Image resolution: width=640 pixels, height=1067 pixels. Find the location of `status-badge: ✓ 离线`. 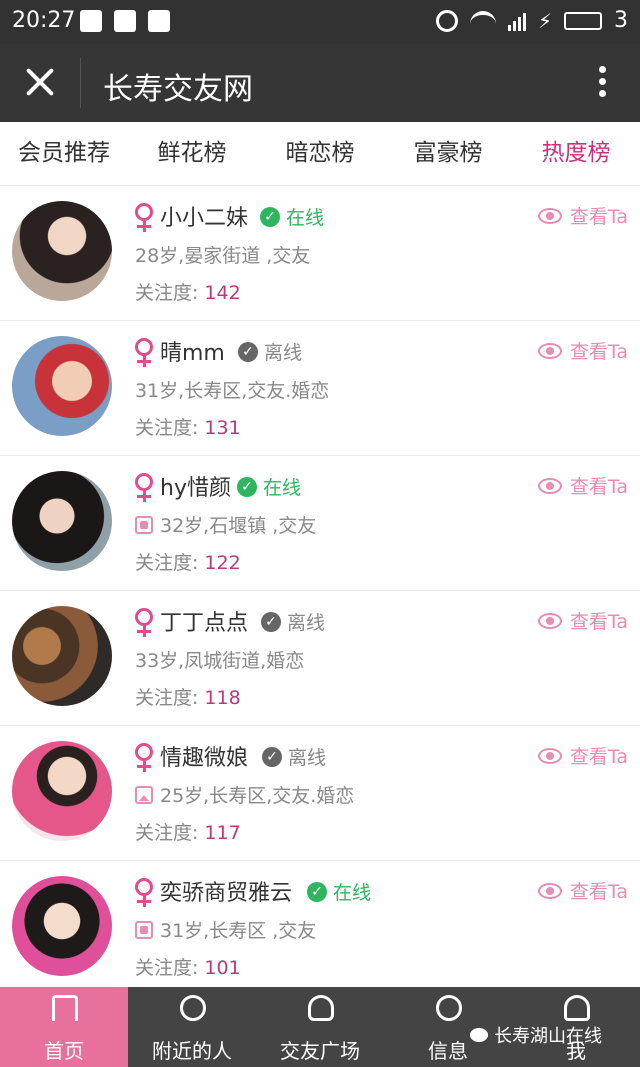

status-badge: ✓ 离线 is located at coordinates (294, 756).